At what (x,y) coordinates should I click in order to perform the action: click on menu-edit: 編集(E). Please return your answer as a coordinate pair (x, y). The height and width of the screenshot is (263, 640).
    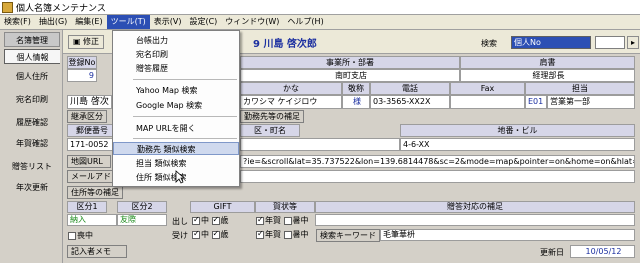
    Looking at the image, I should click on (88, 22).